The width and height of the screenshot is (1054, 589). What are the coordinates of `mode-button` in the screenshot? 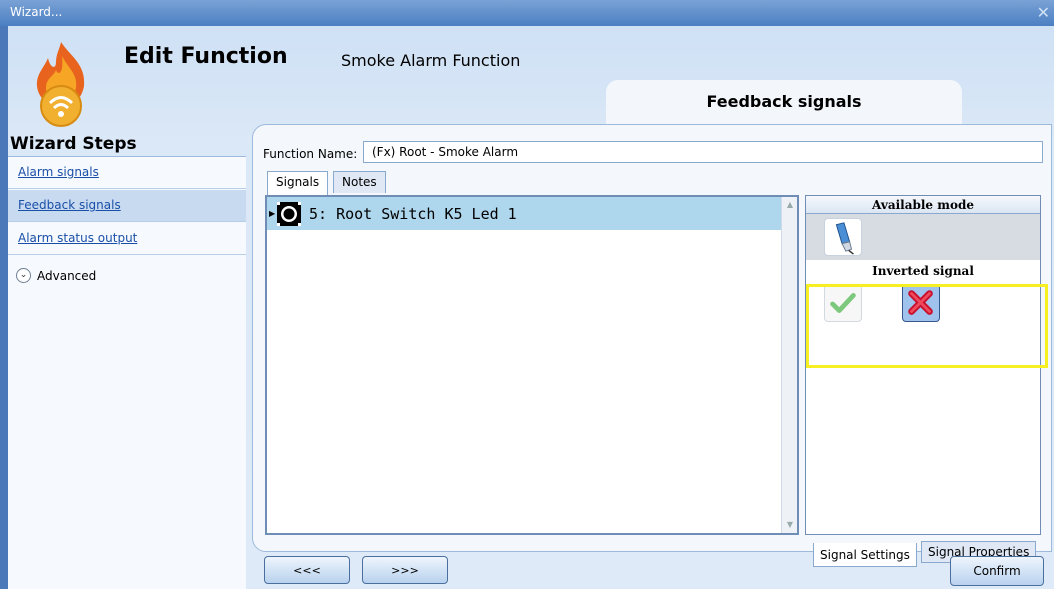 It's located at (843, 237).